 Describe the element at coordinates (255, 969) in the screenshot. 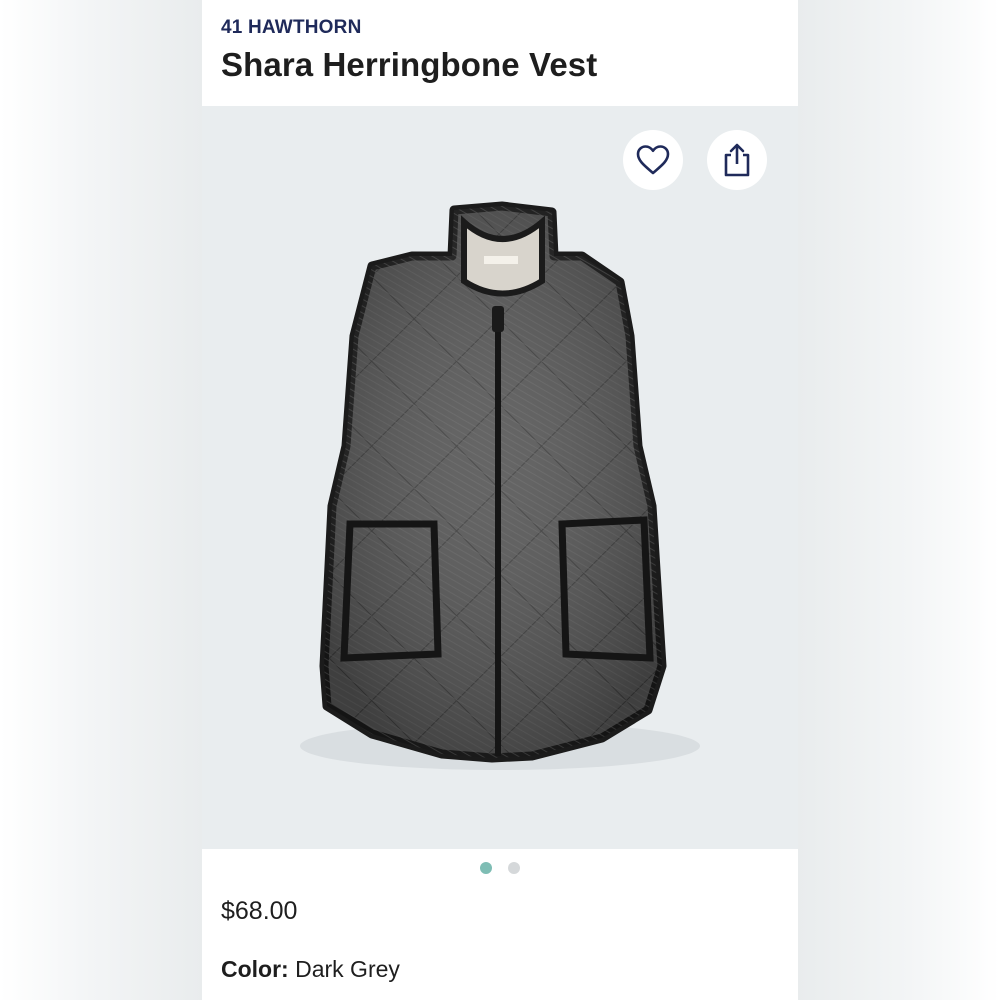

I see `color-label: Color:` at that location.